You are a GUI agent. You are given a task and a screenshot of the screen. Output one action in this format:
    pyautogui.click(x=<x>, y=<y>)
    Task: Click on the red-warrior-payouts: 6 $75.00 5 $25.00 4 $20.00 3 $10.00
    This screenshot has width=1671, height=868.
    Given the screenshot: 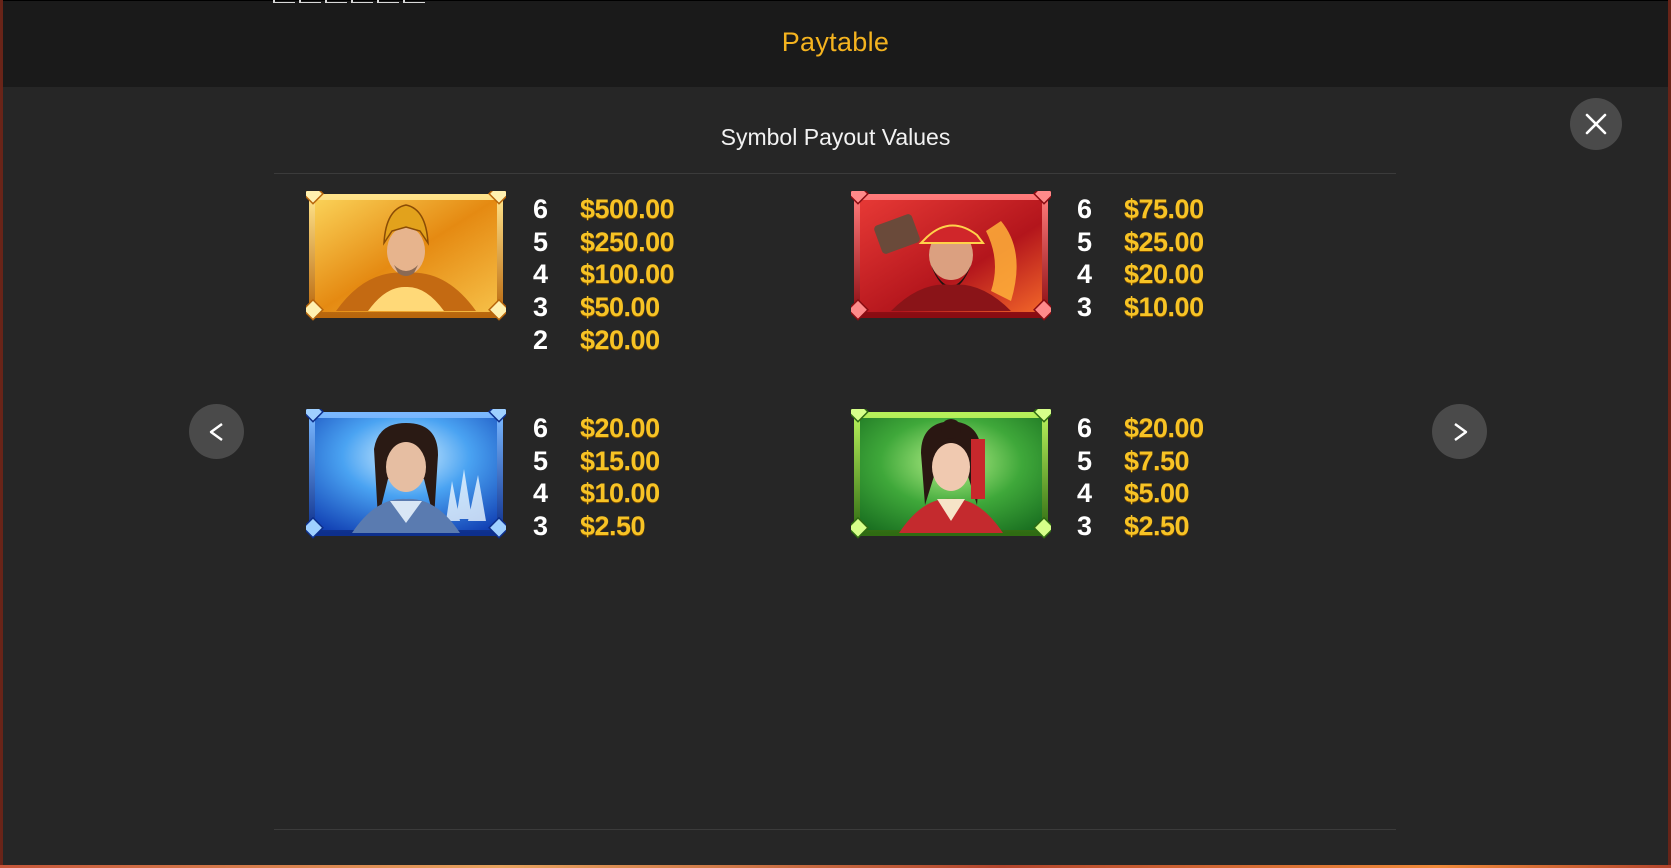 What is the action you would take?
    pyautogui.click(x=1173, y=258)
    